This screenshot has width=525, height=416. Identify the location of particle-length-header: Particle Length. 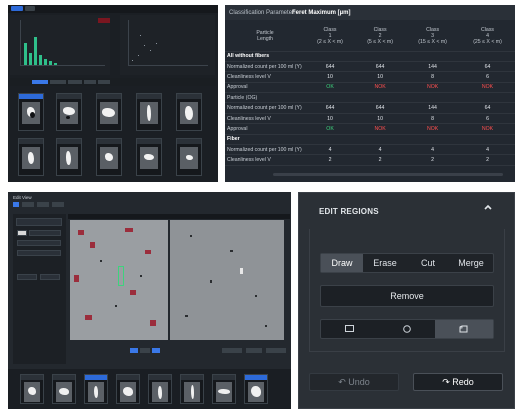
(265, 36).